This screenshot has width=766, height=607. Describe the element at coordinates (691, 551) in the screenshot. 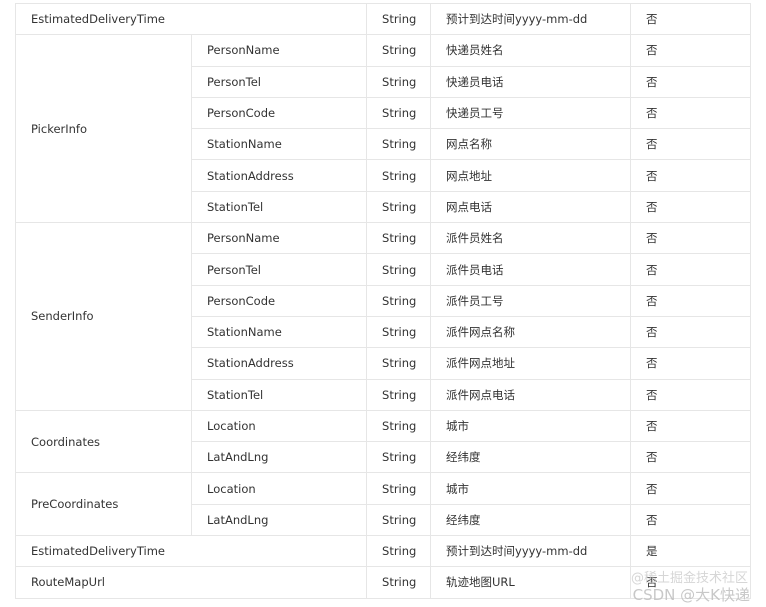

I see `field-required-cell: 是` at that location.